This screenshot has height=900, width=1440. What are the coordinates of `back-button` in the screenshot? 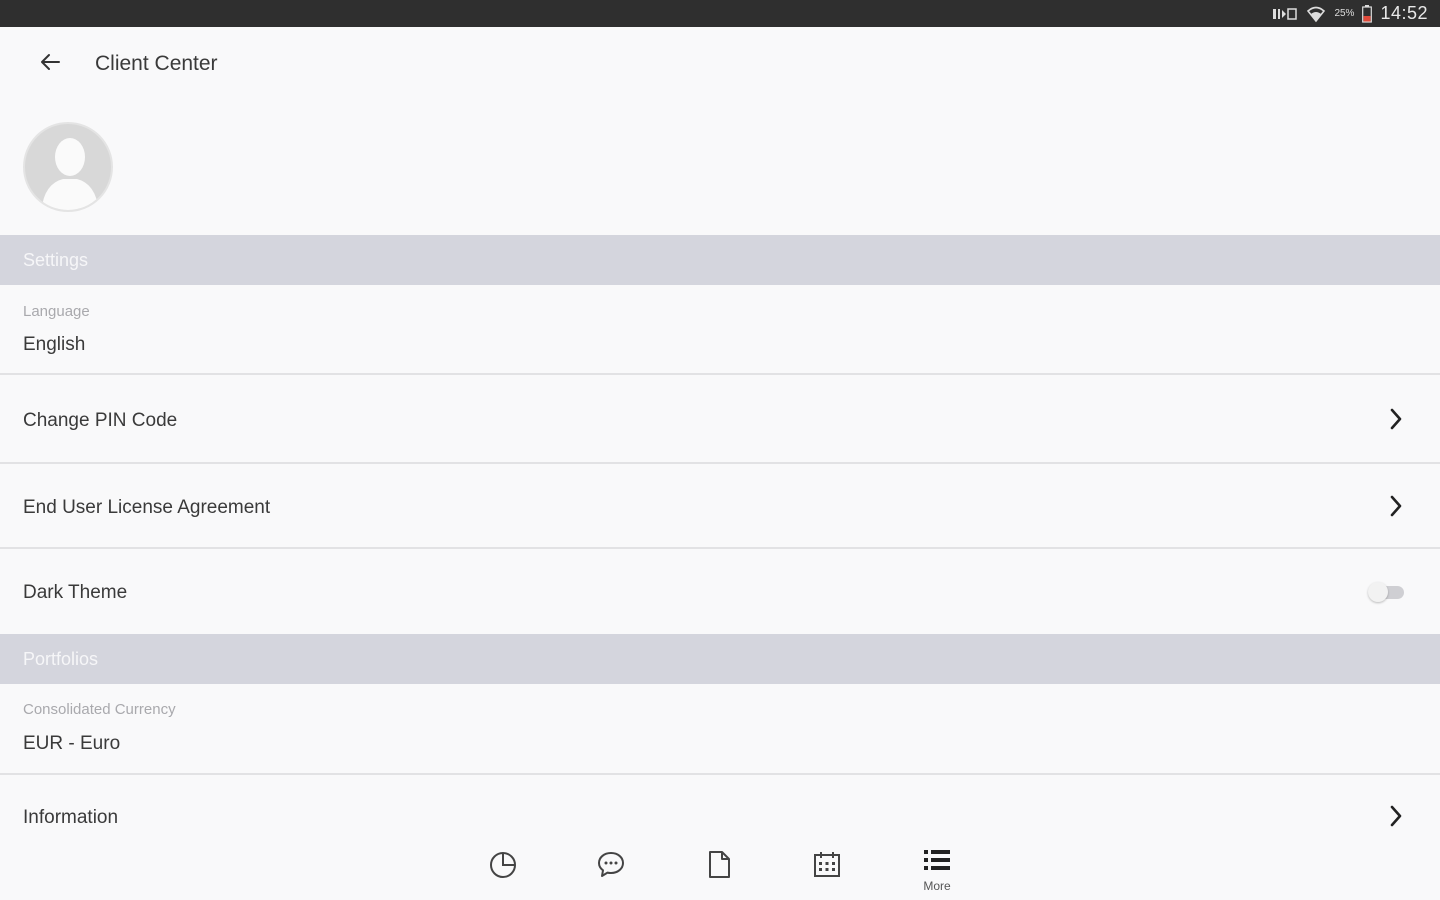 It's located at (50, 64).